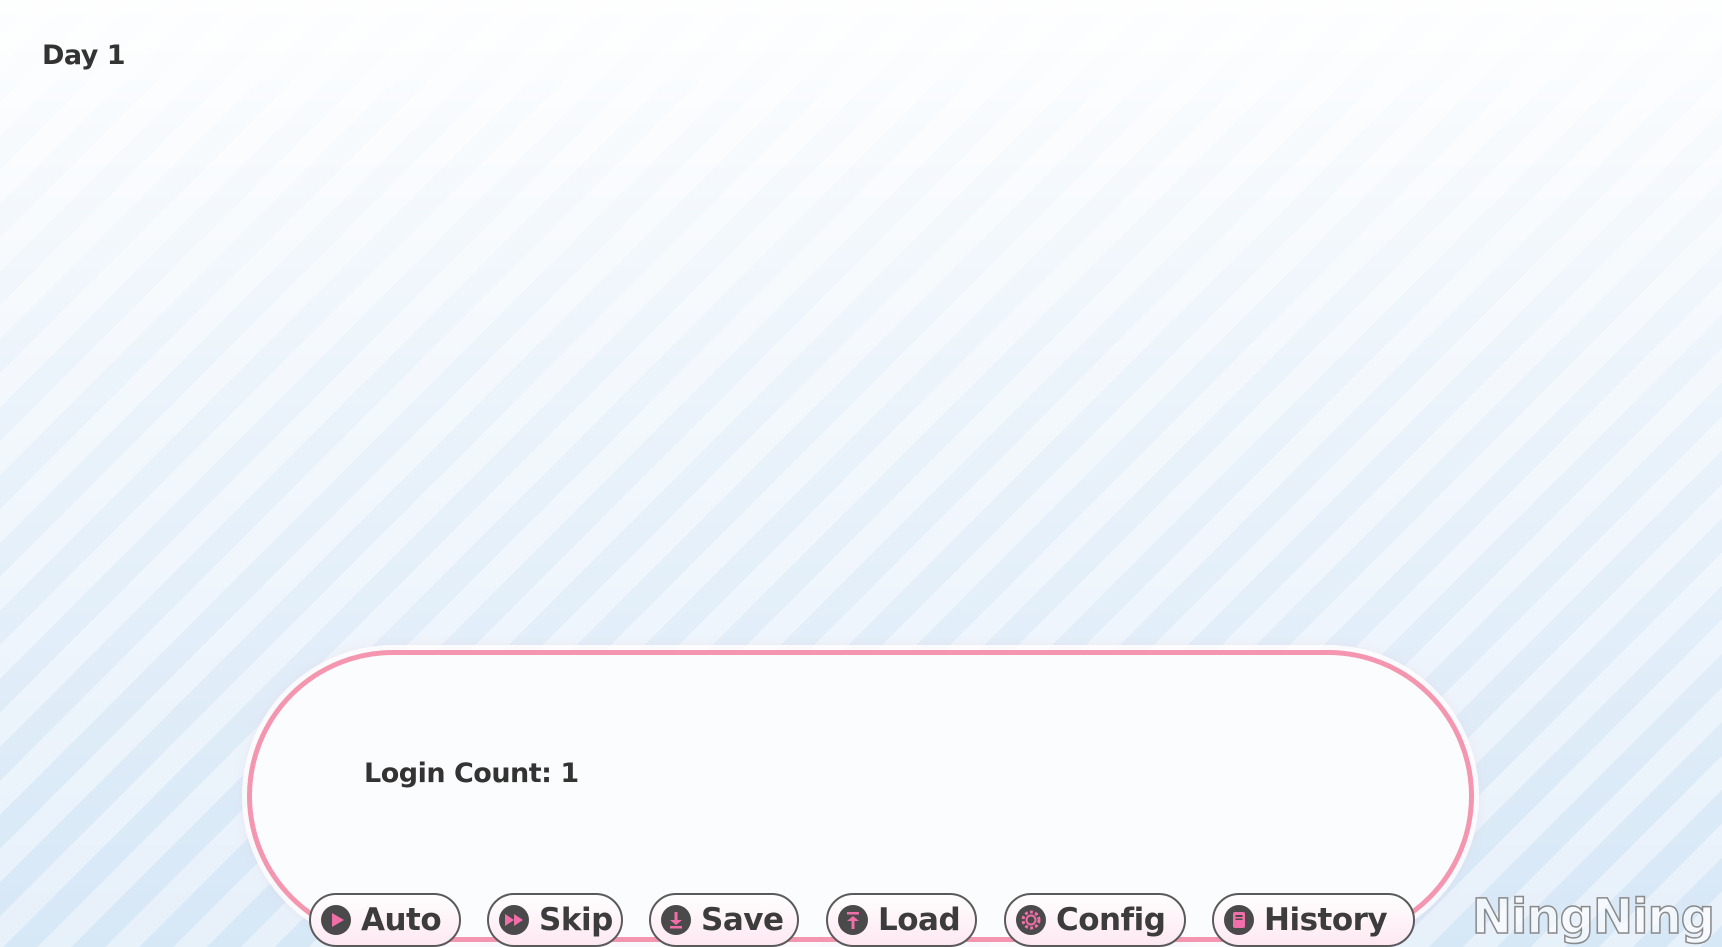  I want to click on watermark-logo: NingNing, so click(1593, 917).